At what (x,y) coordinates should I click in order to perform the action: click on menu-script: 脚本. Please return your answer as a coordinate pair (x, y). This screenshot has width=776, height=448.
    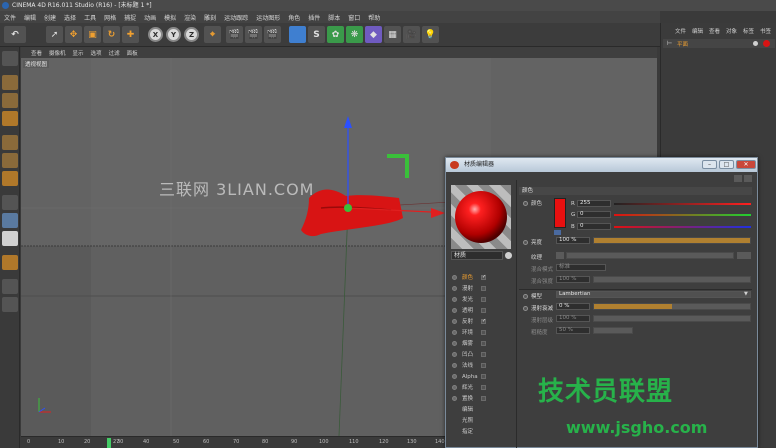
    Looking at the image, I should click on (334, 17).